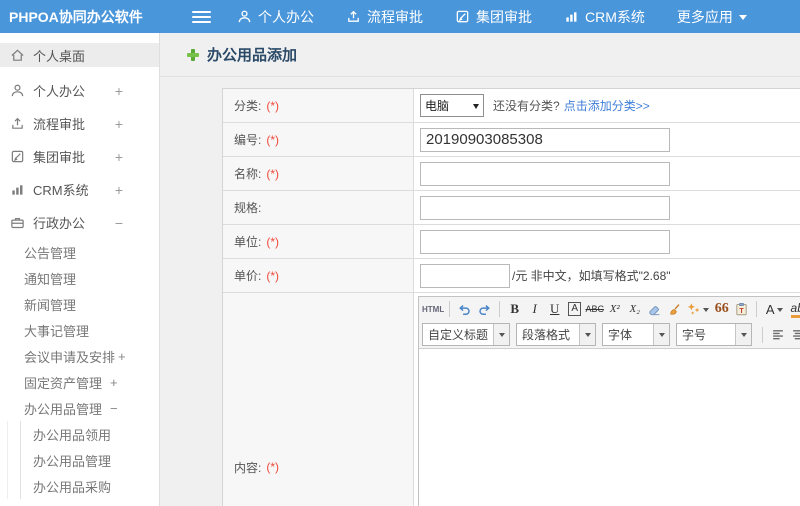 This screenshot has height=506, width=800. Describe the element at coordinates (79, 304) in the screenshot. I see `sidebar-subitem-news-mgmt: 新闻管理` at that location.